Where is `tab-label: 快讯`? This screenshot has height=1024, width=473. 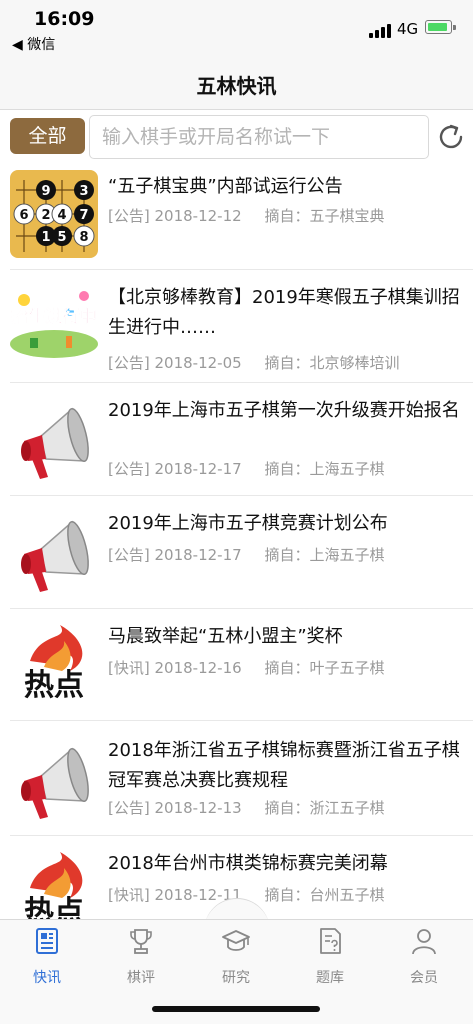 tab-label: 快讯 is located at coordinates (47, 978).